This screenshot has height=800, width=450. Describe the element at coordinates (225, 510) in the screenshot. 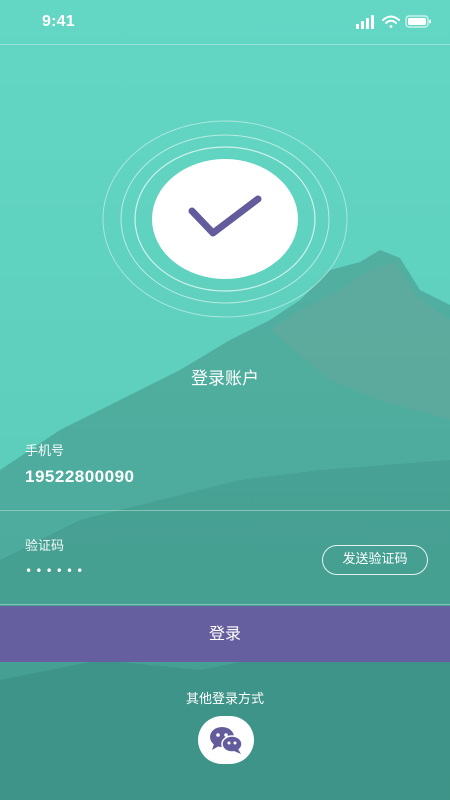

I see `phone-field-divider` at that location.